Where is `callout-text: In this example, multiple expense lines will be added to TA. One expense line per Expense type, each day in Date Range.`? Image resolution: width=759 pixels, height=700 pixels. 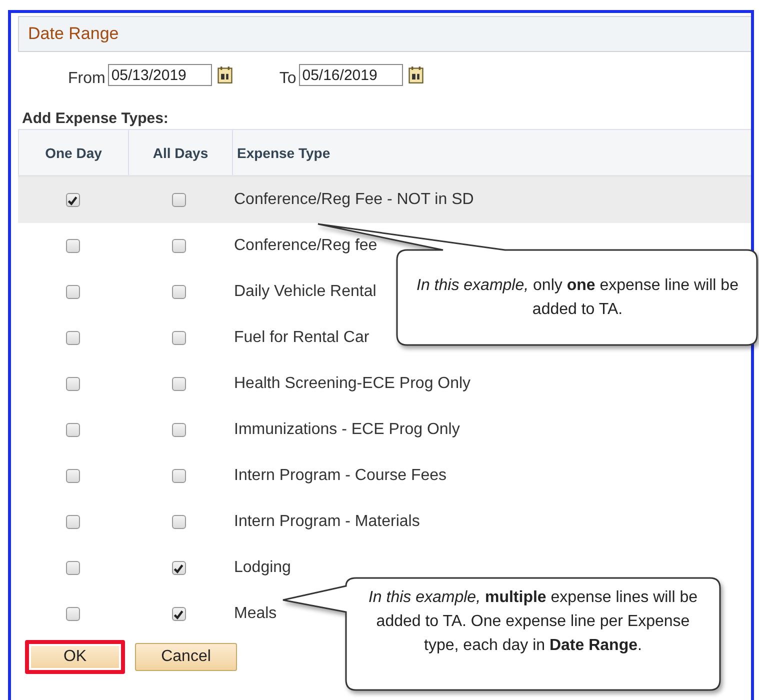
callout-text: In this example, multiple expense lines will be added to TA. One expense line per Expense type, each day in Date Range. is located at coordinates (533, 622).